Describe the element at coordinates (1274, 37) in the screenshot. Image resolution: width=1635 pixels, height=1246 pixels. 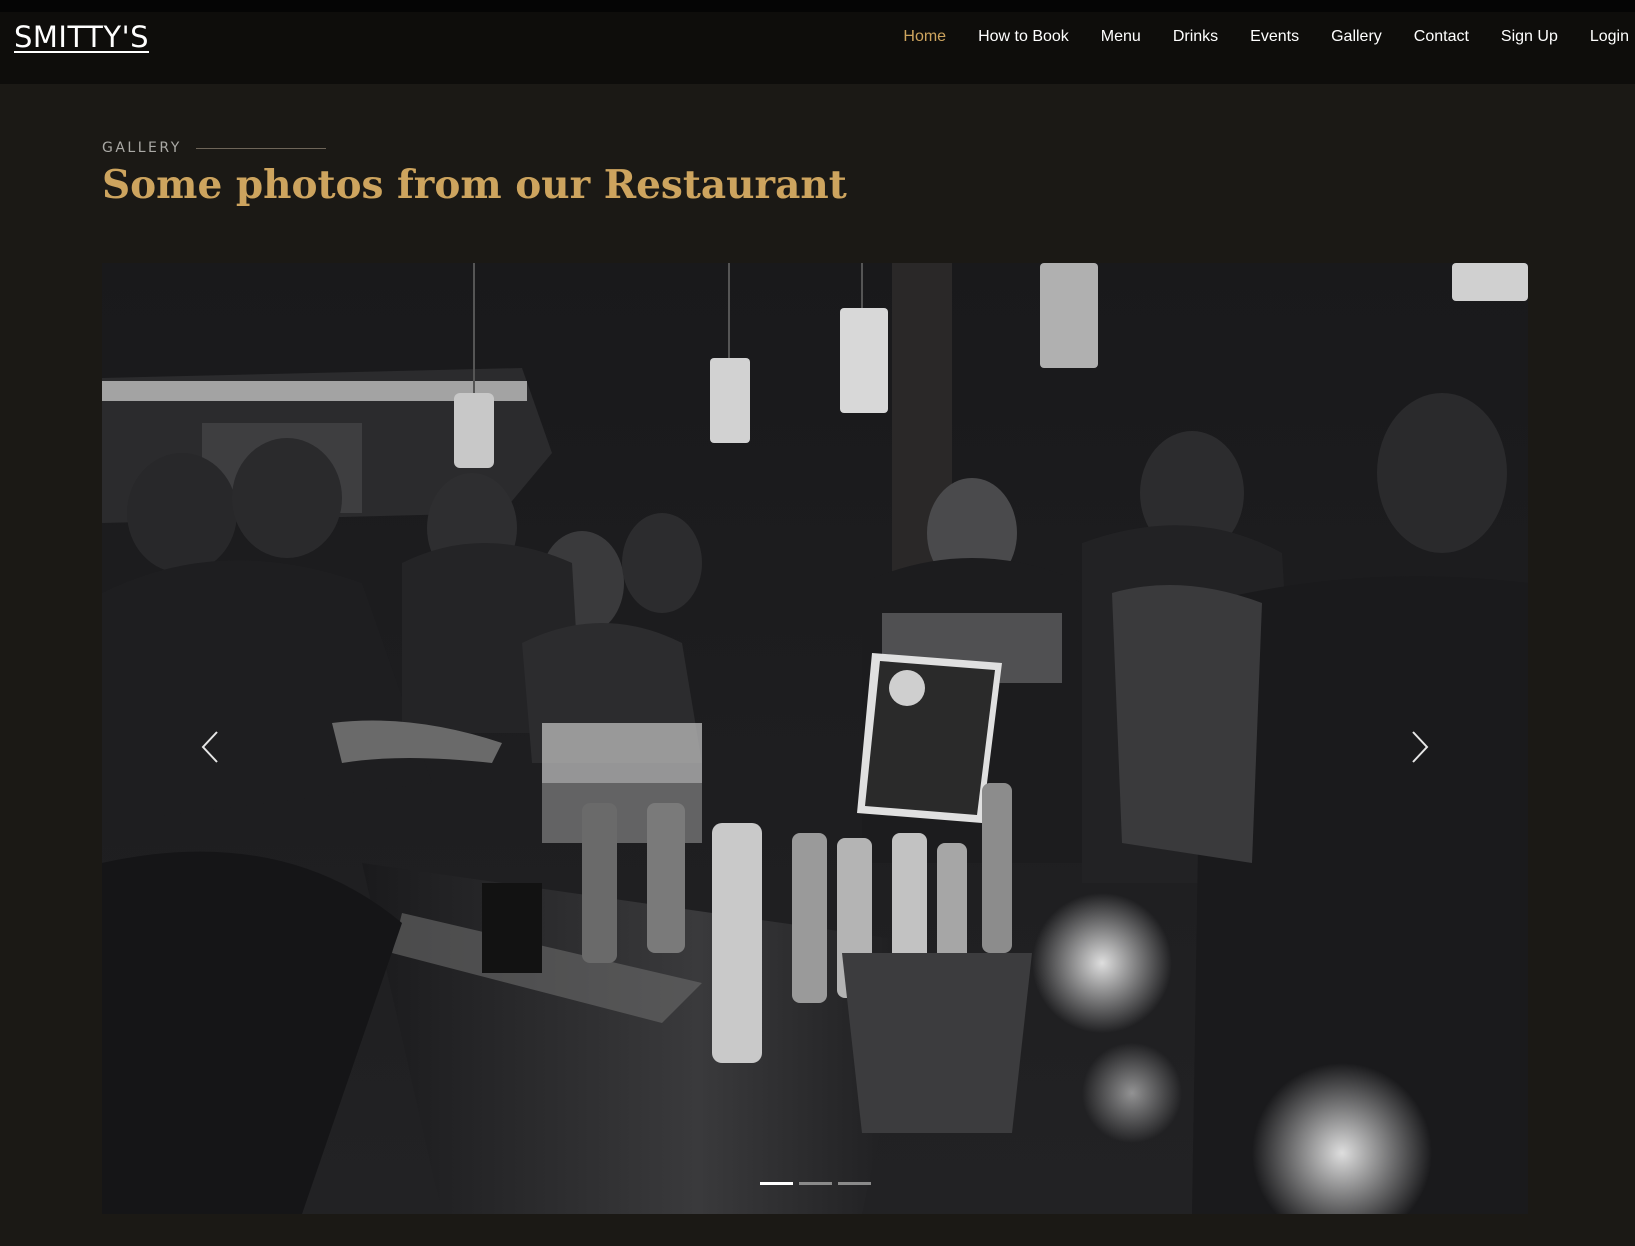
I see `nav-link-events: Events` at that location.